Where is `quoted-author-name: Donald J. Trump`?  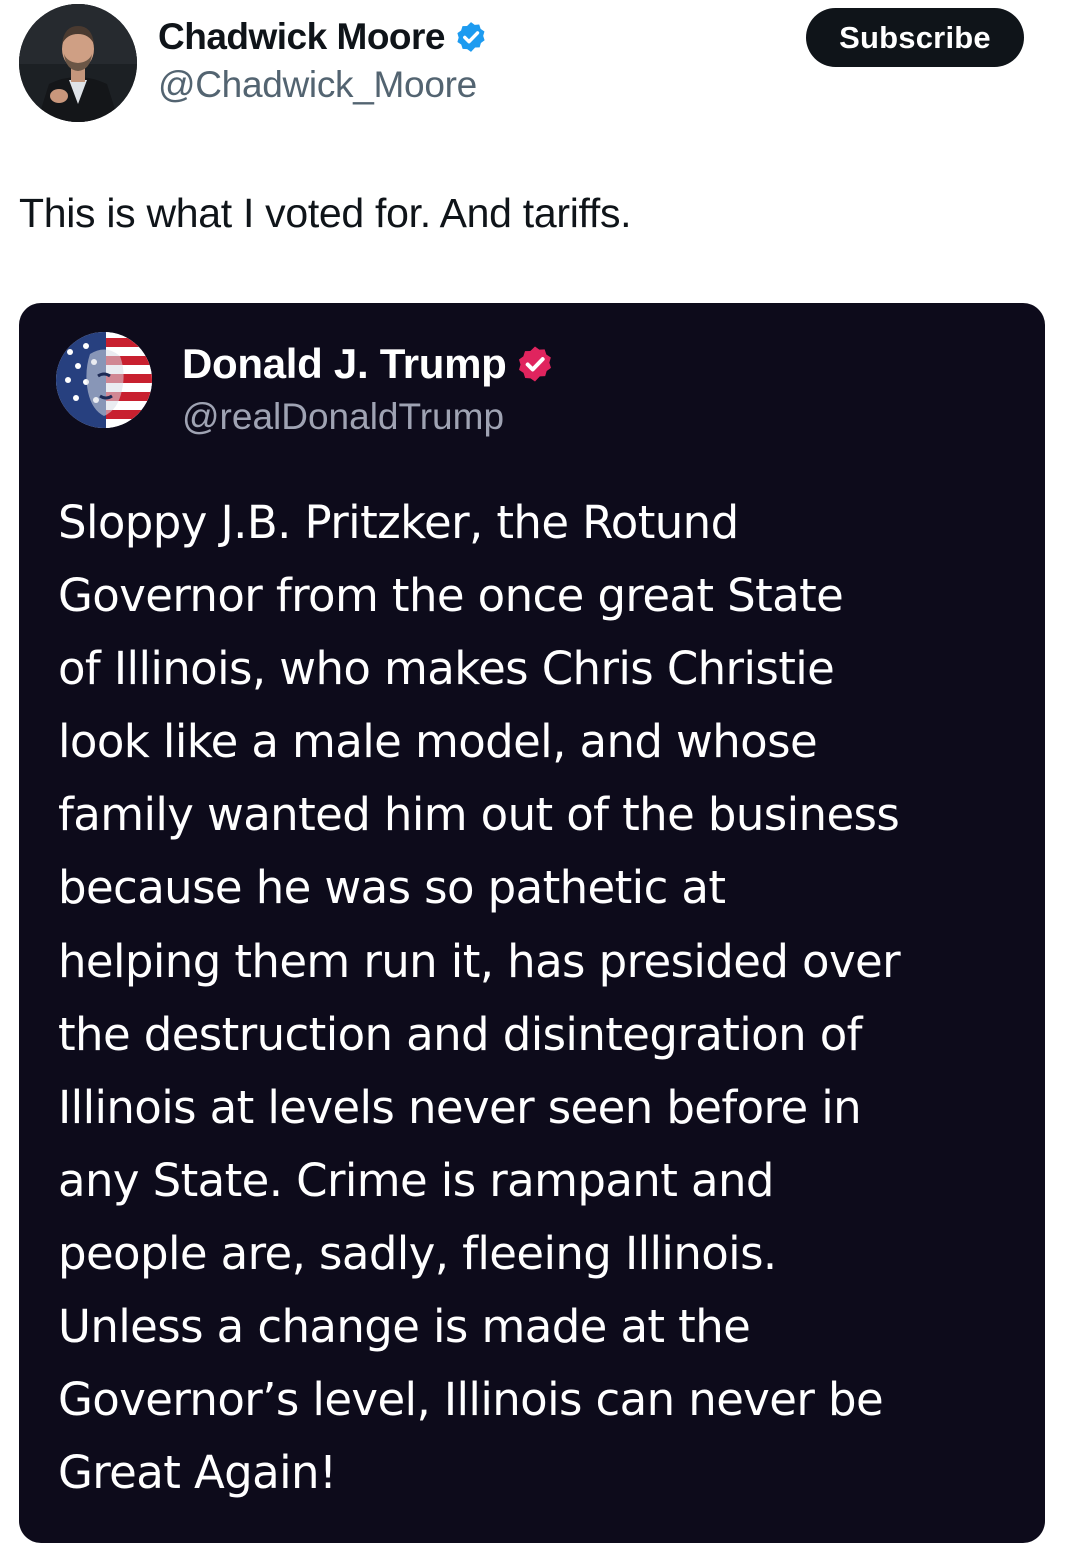 quoted-author-name: Donald J. Trump is located at coordinates (344, 364).